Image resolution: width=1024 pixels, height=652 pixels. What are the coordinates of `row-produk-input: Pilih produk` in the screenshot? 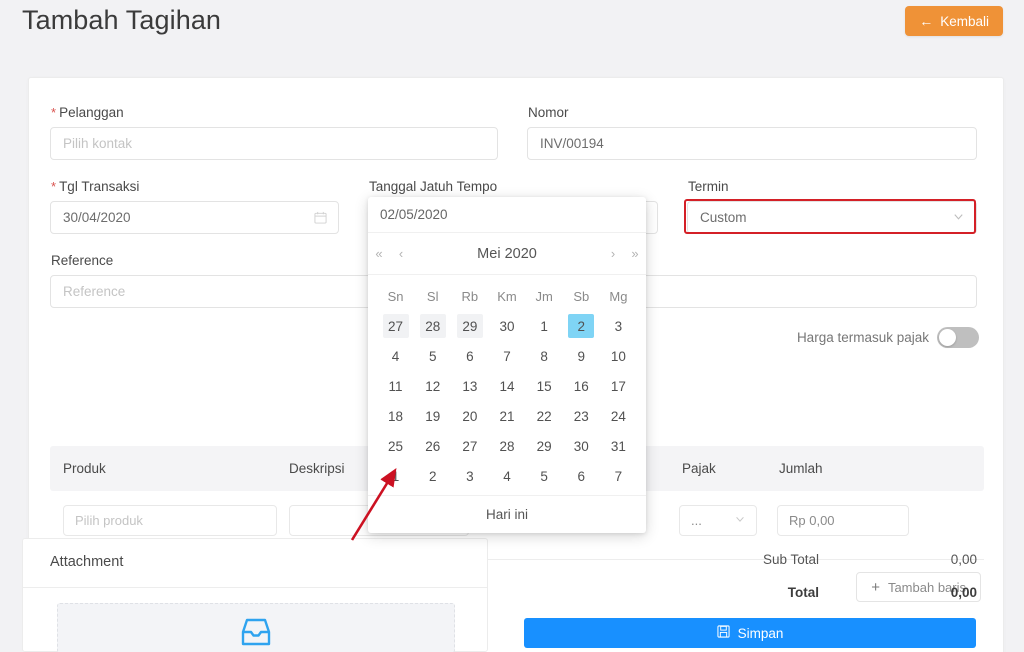 It's located at (170, 520).